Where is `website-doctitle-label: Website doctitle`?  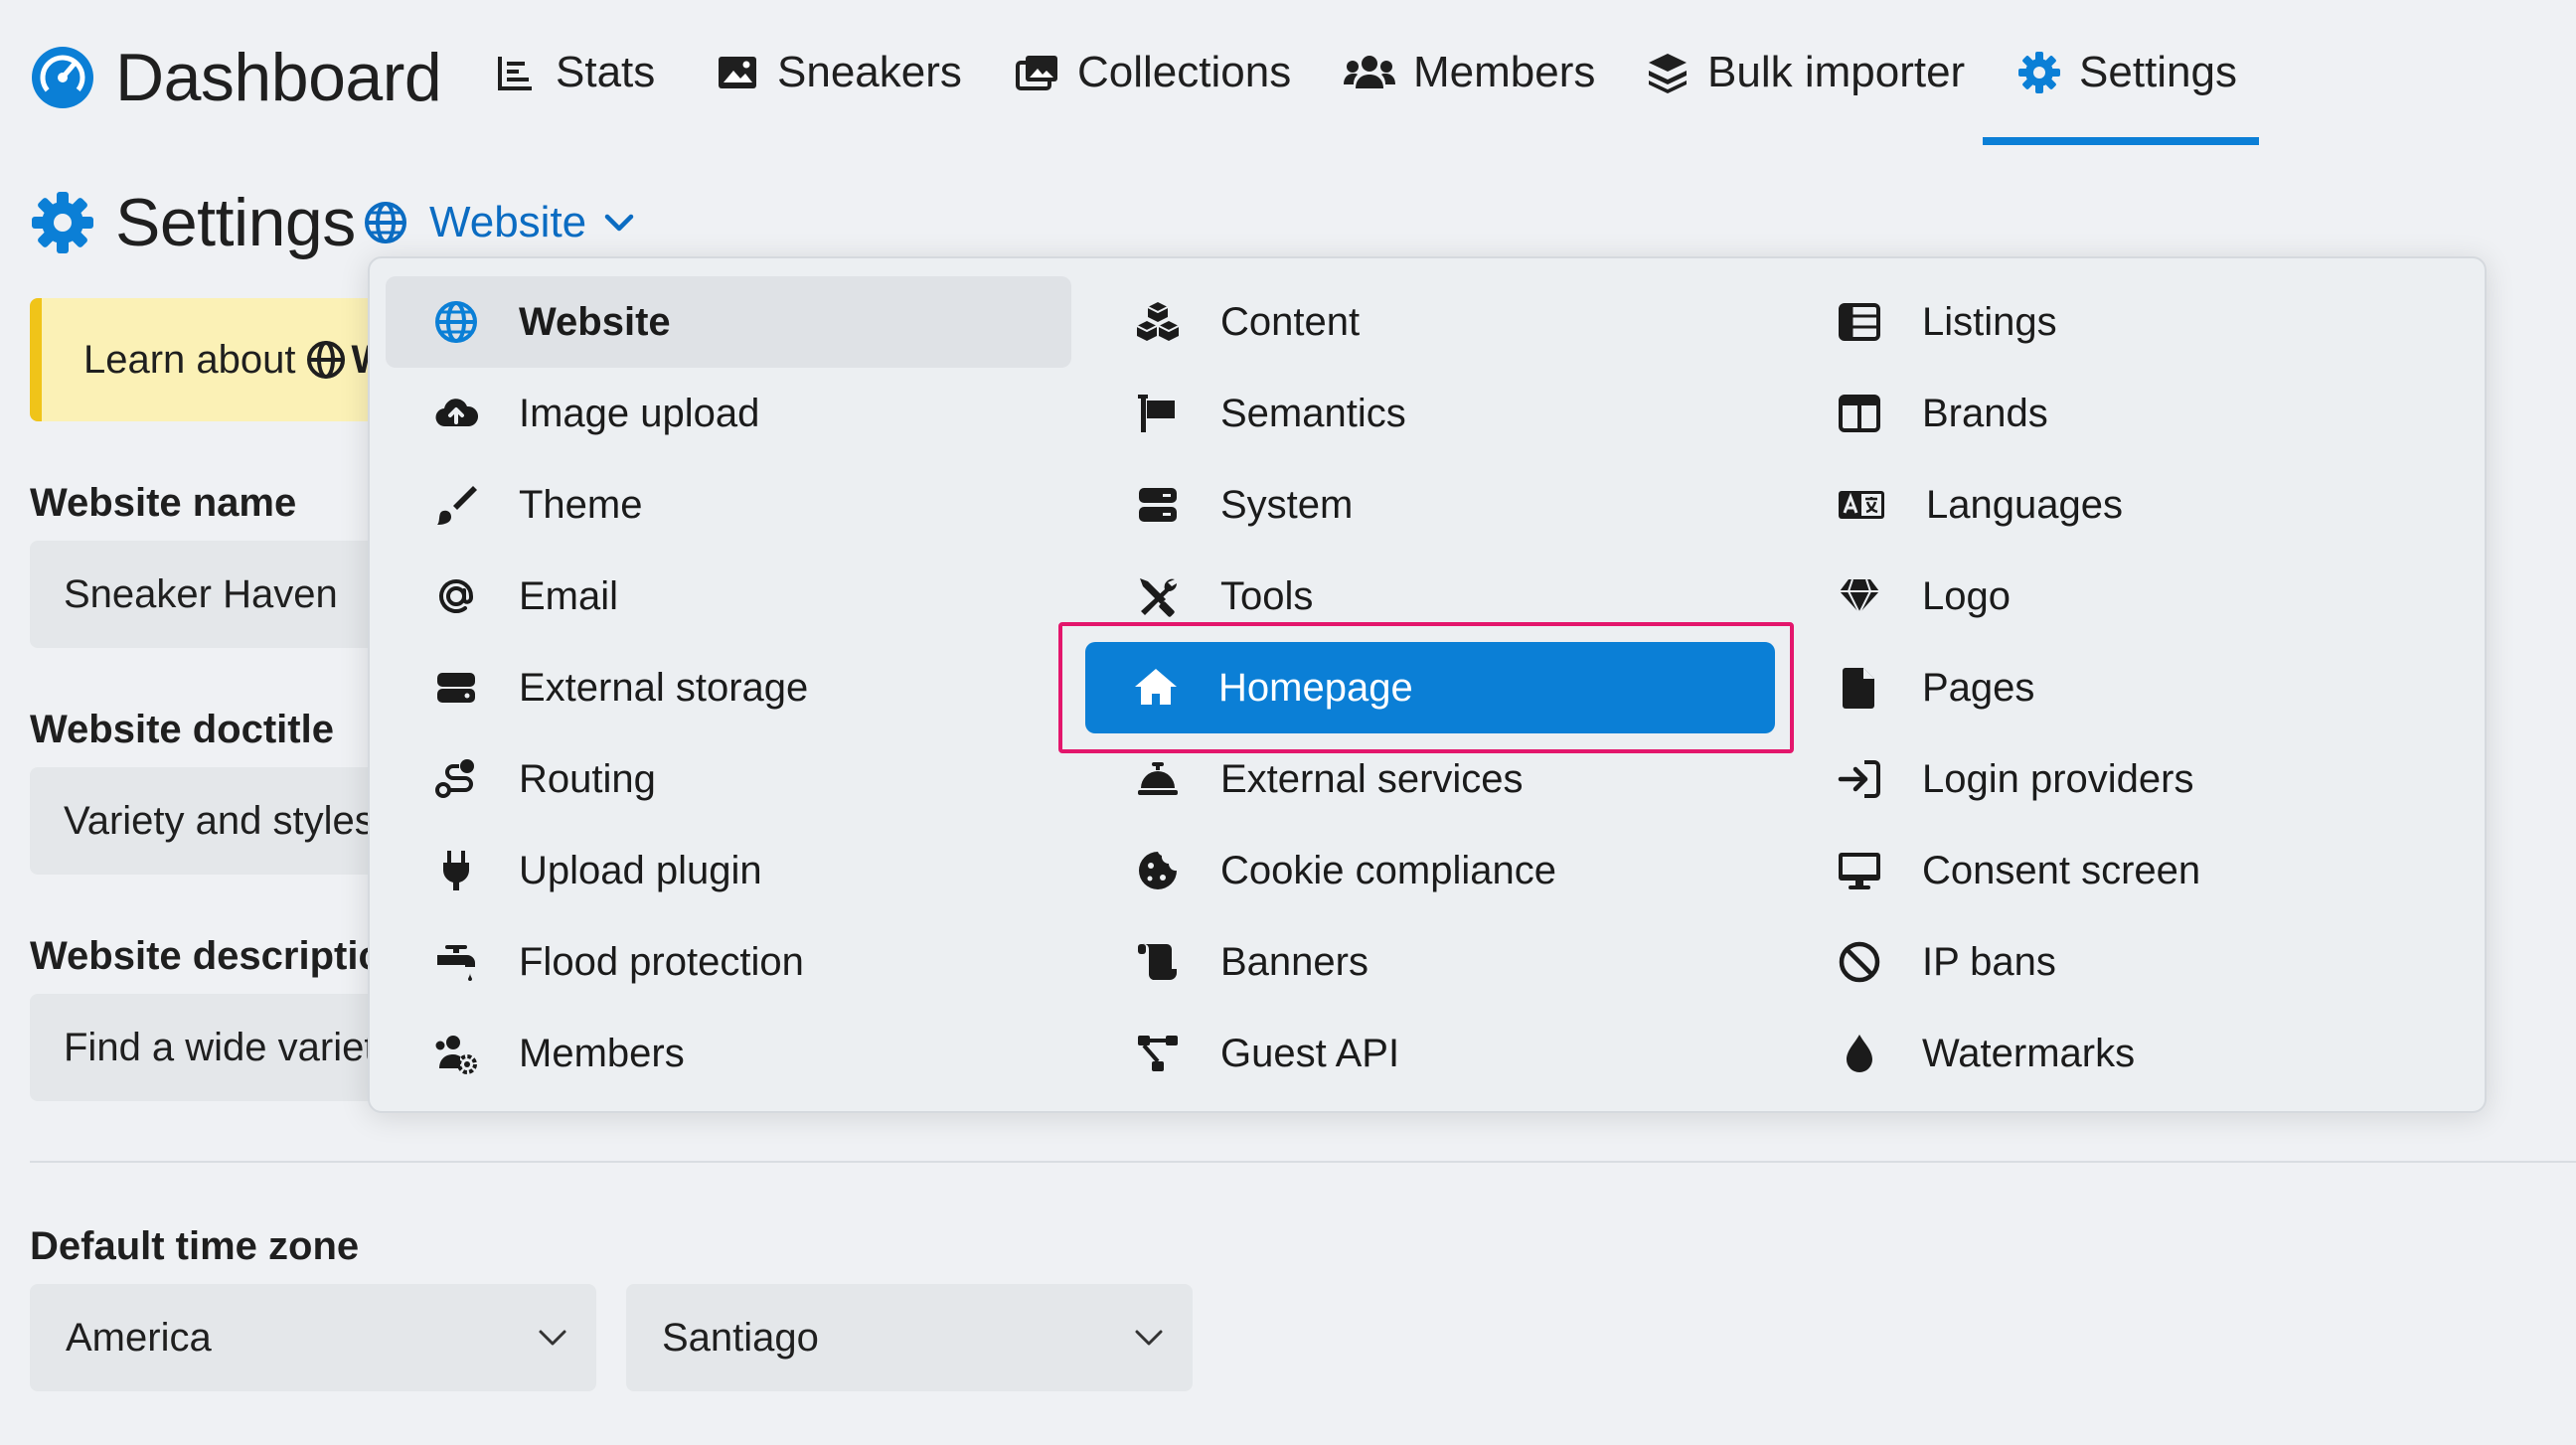
website-doctitle-label: Website doctitle is located at coordinates (182, 730).